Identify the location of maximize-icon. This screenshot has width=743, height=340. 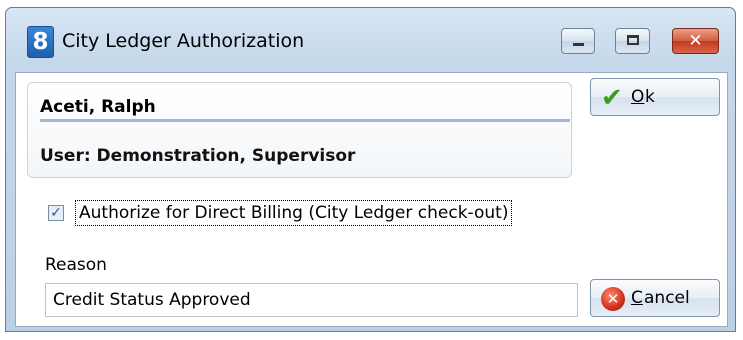
(633, 40).